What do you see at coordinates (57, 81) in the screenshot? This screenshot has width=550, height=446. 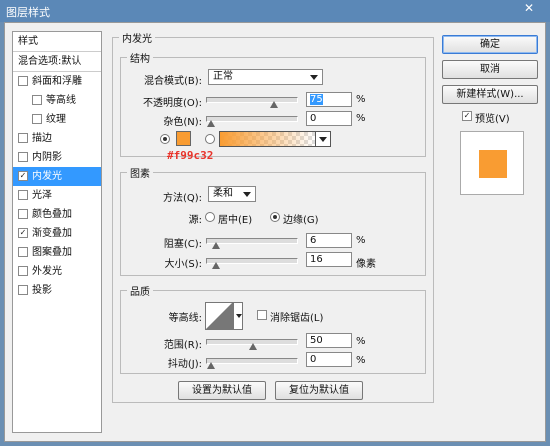 I see `style-item: 斜面和浮雕` at bounding box center [57, 81].